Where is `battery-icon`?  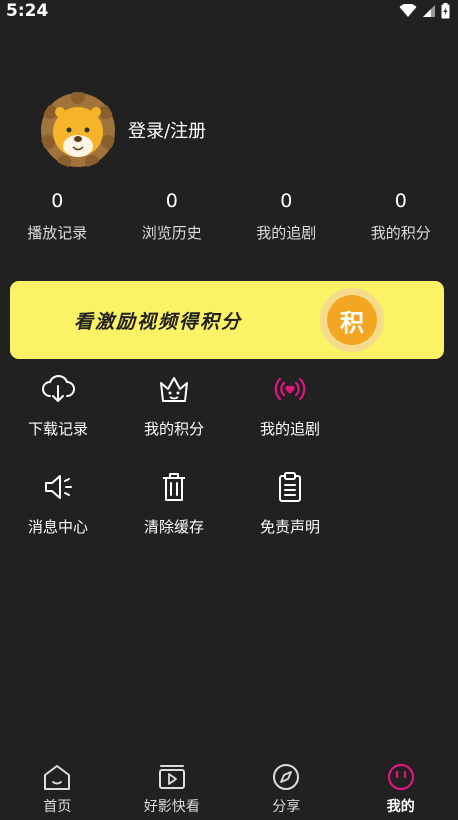
battery-icon is located at coordinates (445, 11).